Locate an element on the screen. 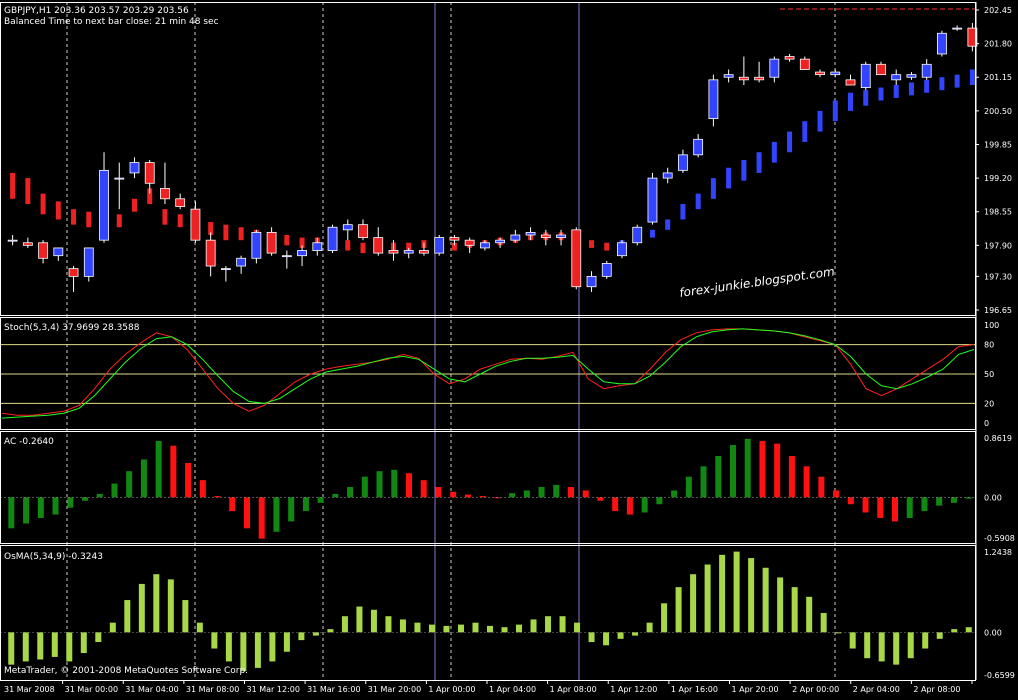  stoch-tick-label: 80 is located at coordinates (989, 345).